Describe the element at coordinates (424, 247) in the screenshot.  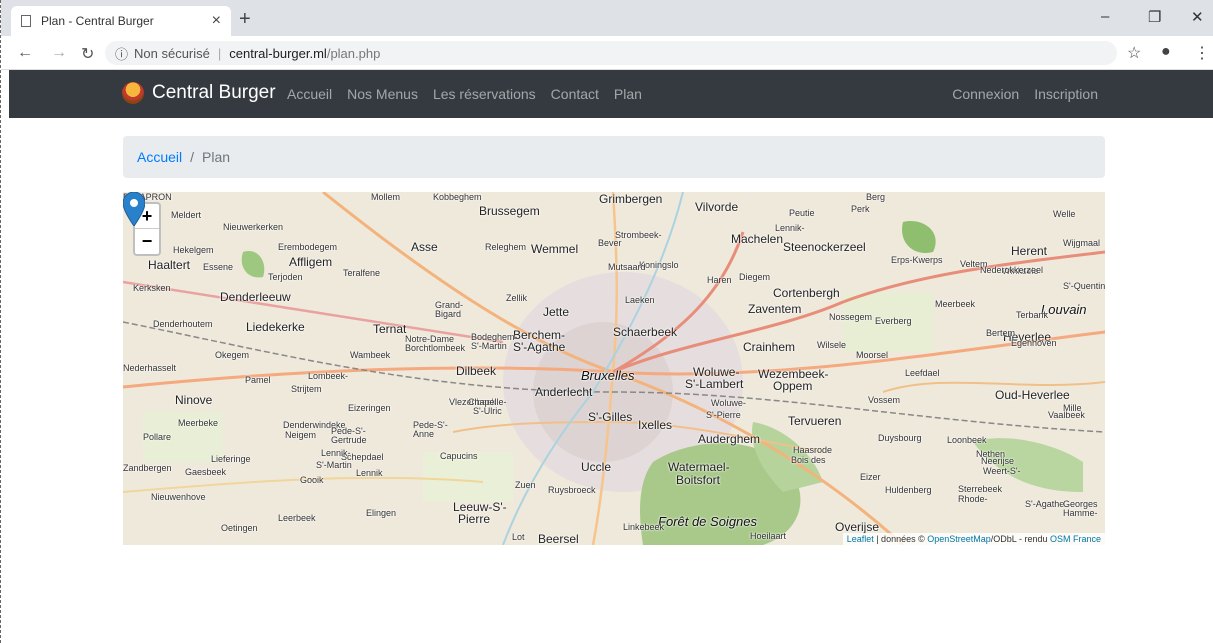
I see `map-place-label: Asse` at that location.